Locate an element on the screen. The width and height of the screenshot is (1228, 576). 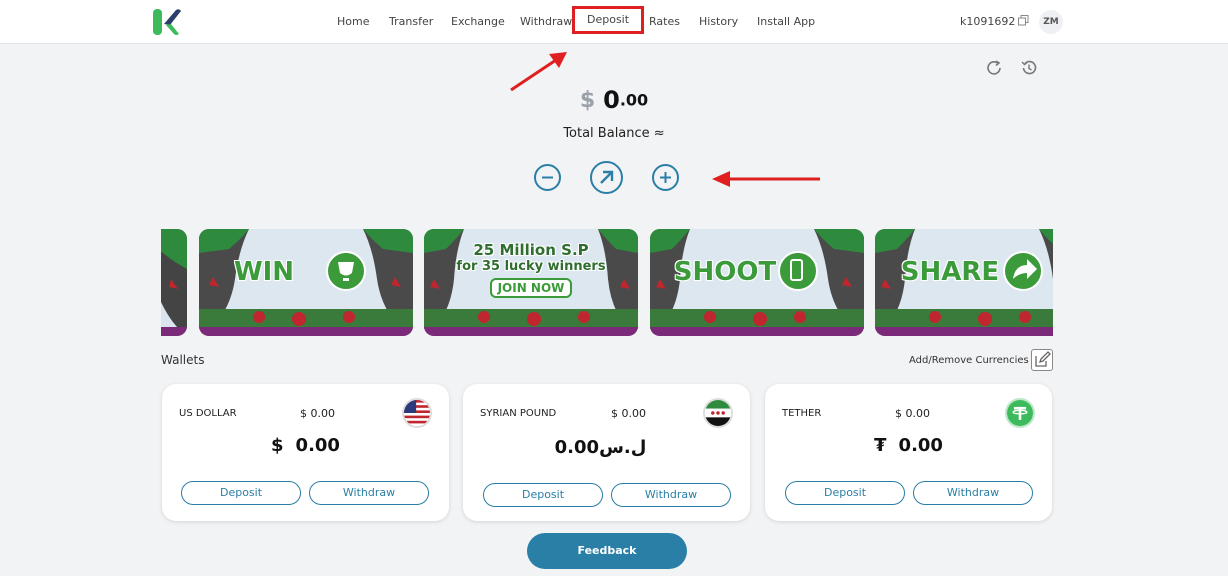
nav-home: Home is located at coordinates (353, 21).